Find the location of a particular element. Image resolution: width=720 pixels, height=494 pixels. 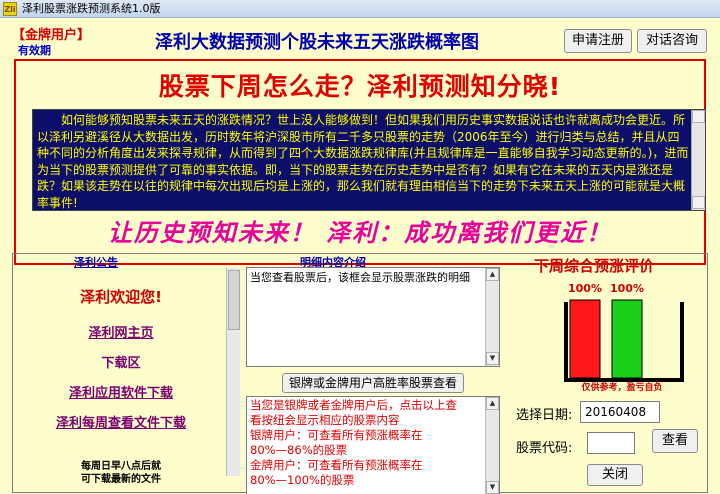

notice-footer-line2: 可下载最新的文件 is located at coordinates (121, 479).